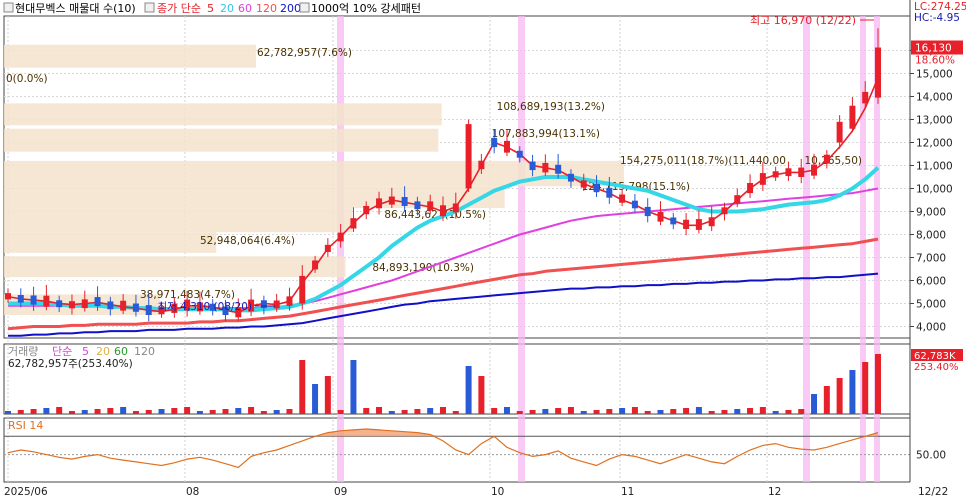  What do you see at coordinates (774, 491) in the screenshot?
I see `date-label: 12` at bounding box center [774, 491].